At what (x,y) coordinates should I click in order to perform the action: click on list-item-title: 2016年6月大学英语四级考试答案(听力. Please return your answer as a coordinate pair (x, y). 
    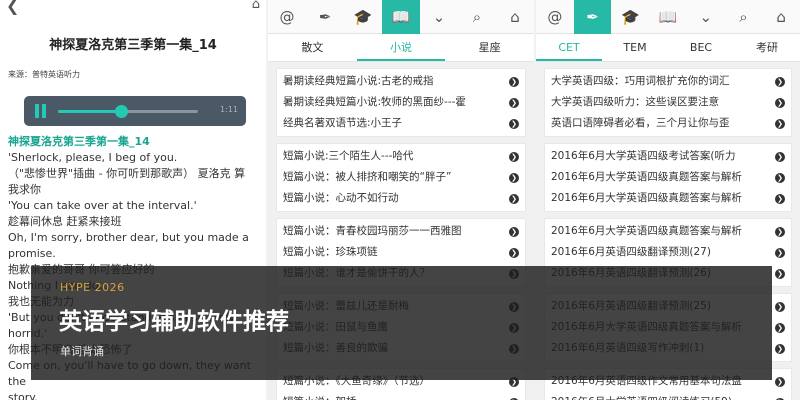
    Looking at the image, I should click on (643, 156).